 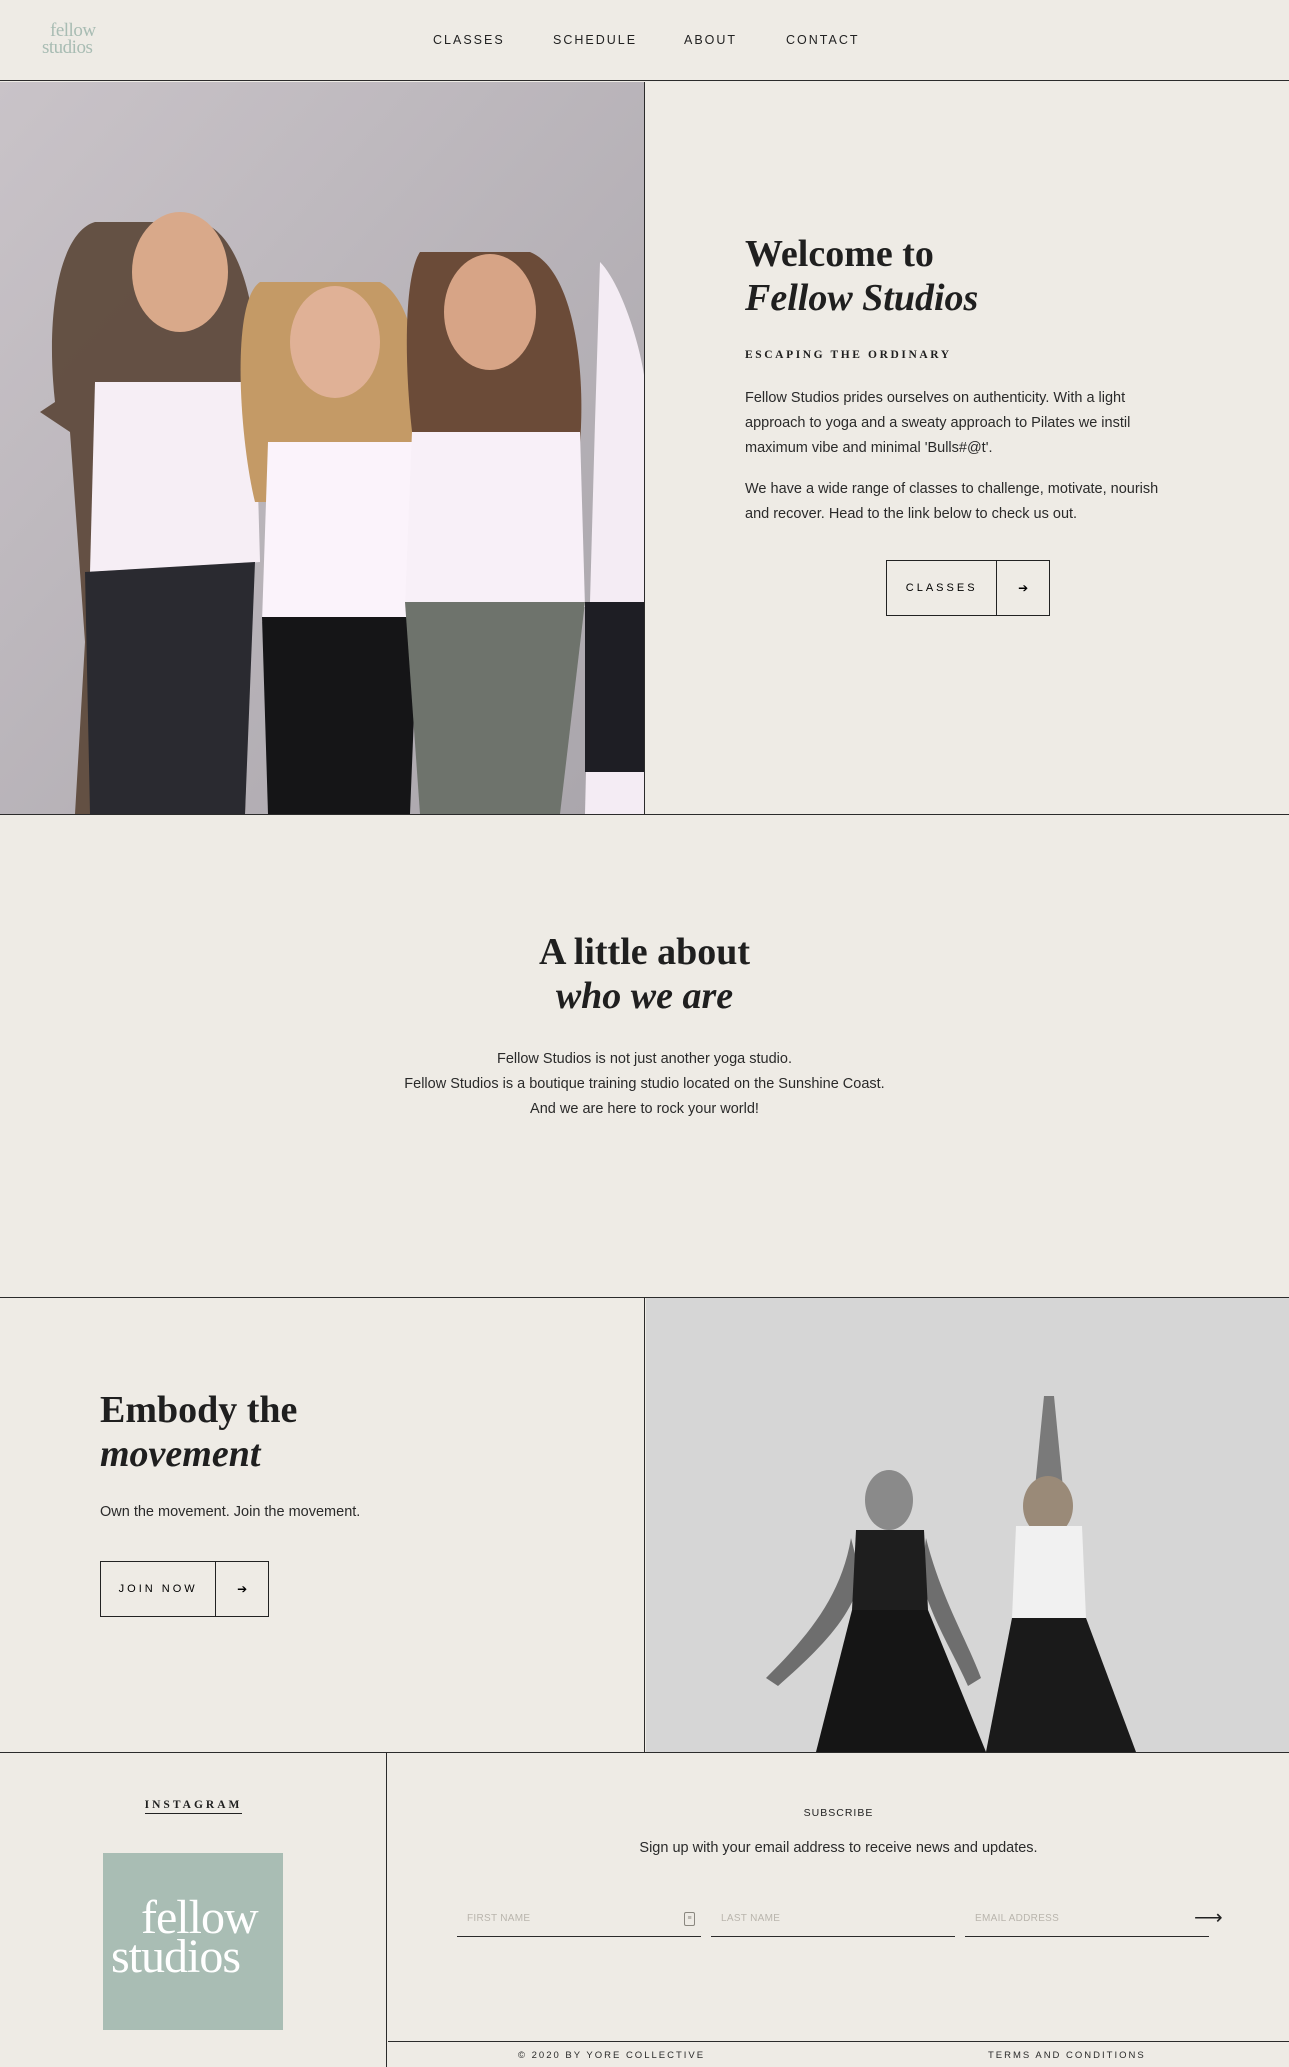 I want to click on subscribe-submit-arrow-icon: ⟶, so click(x=1208, y=1917).